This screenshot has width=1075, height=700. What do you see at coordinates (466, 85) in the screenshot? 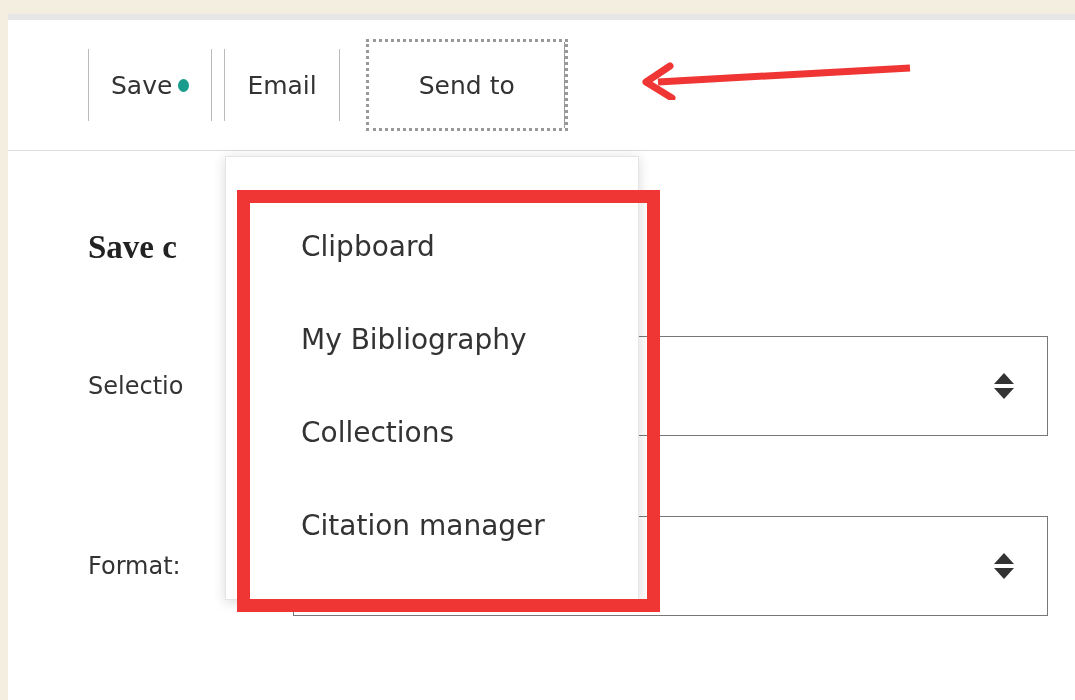
I see `toolbar-button: Send to` at bounding box center [466, 85].